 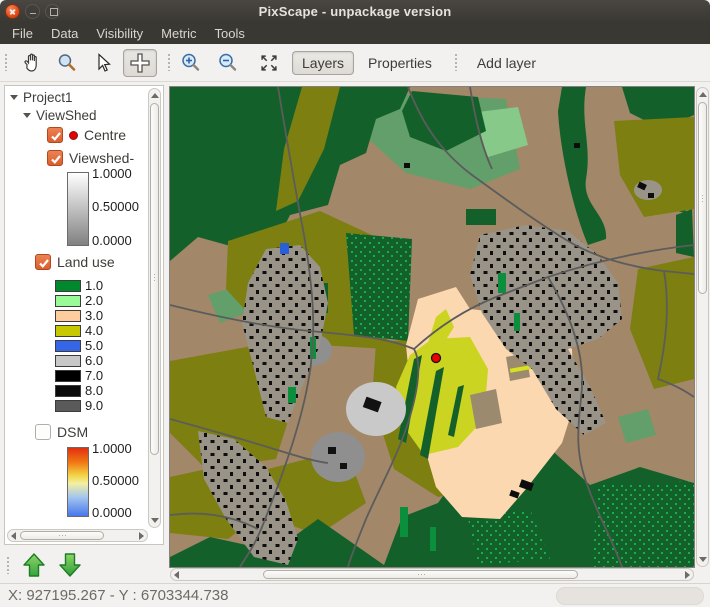 I want to click on legend-item: 1.0, so click(x=79, y=285).